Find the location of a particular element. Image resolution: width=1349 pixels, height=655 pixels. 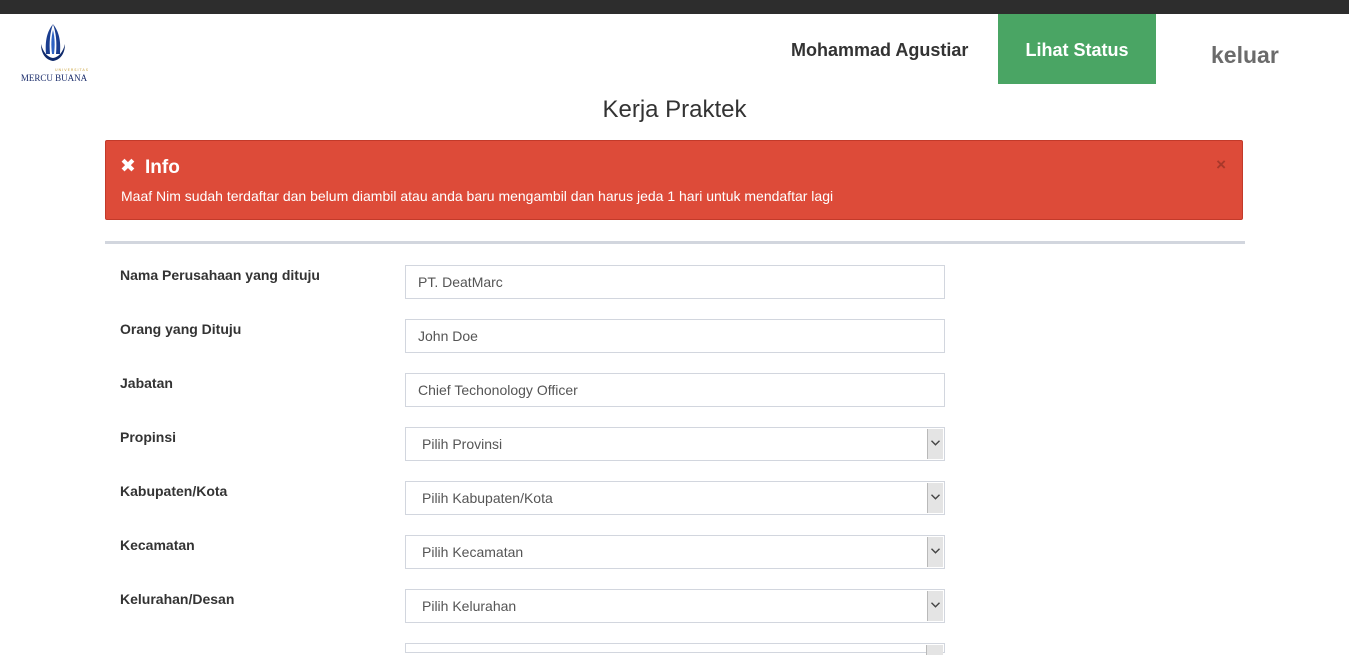

university-logo: UNIVERSITAS MERCU BUANA is located at coordinates (54, 54).